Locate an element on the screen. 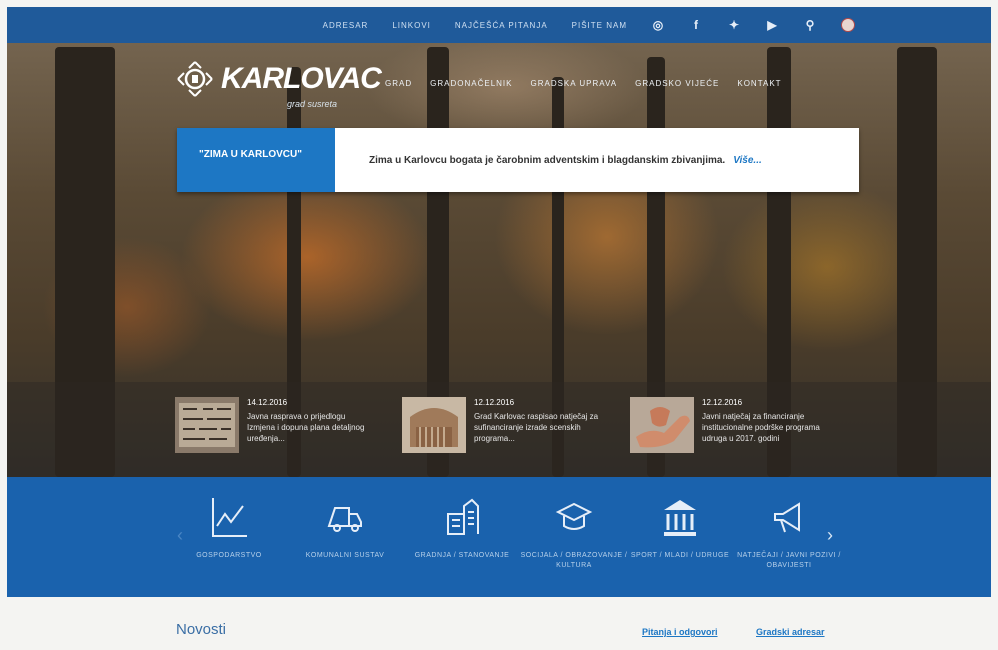 Image resolution: width=998 pixels, height=650 pixels. logo-word: KARLOVAC is located at coordinates (301, 78).